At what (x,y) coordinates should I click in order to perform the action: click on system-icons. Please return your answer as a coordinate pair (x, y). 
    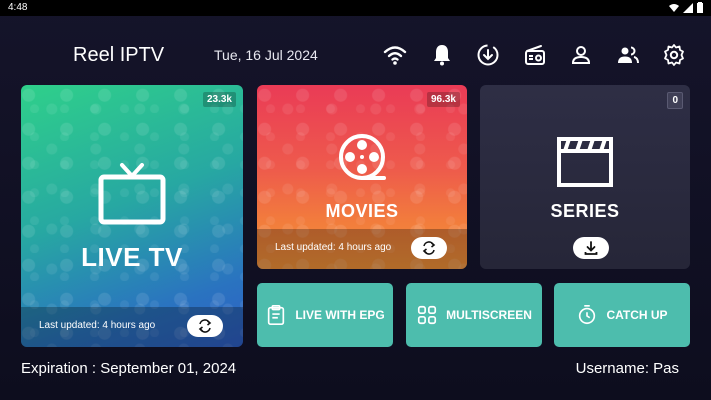
    Looking at the image, I should click on (686, 7).